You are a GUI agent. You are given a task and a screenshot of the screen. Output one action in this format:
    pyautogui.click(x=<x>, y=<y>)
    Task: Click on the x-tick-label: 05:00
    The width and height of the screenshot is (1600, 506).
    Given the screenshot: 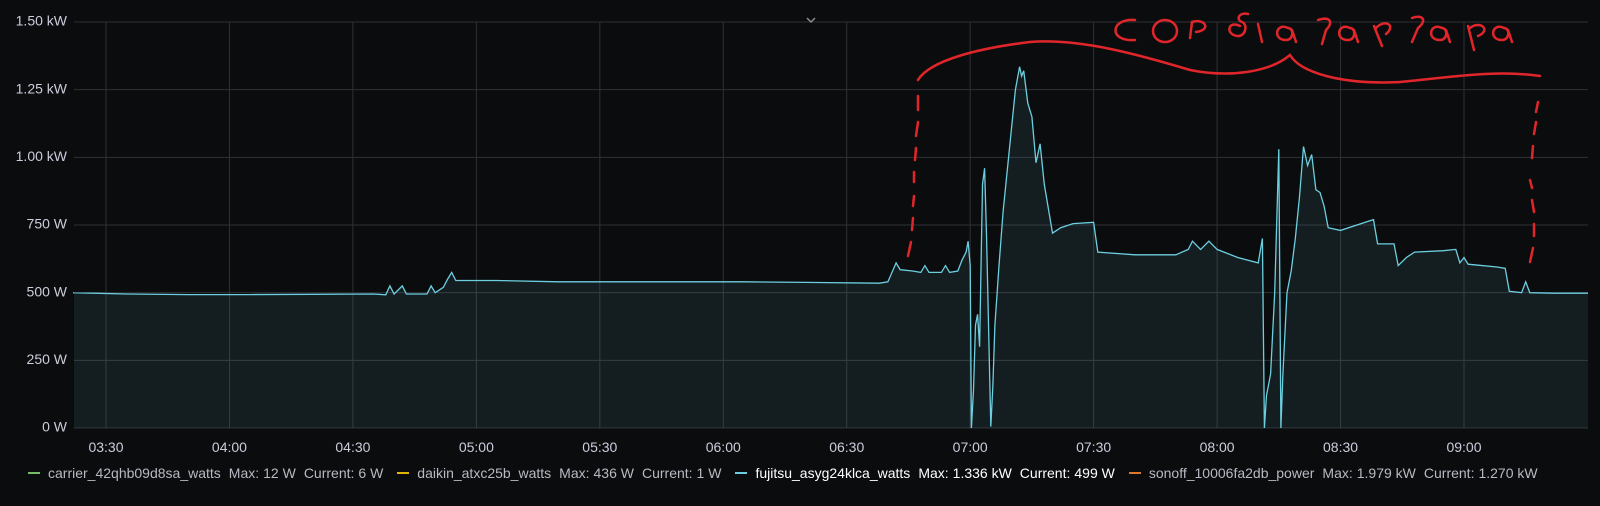 What is the action you would take?
    pyautogui.click(x=476, y=447)
    